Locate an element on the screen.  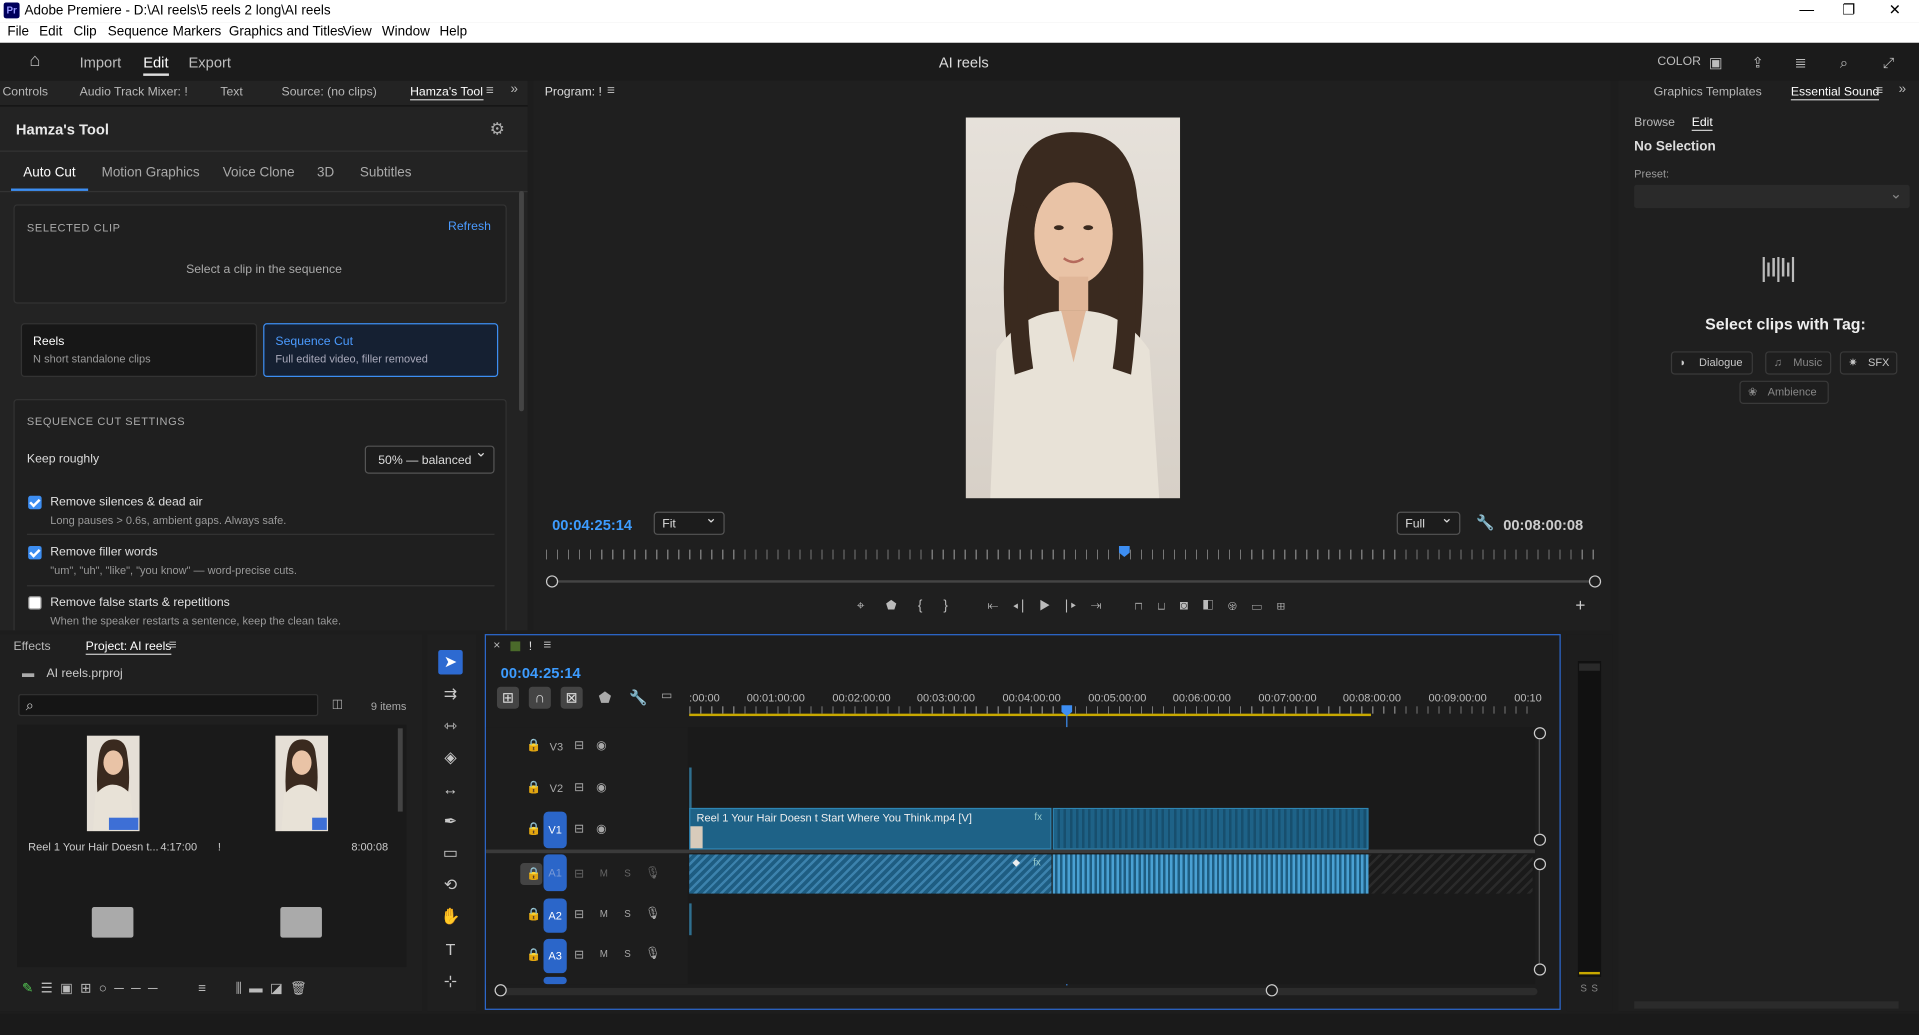
a3-mute: M is located at coordinates (604, 954).